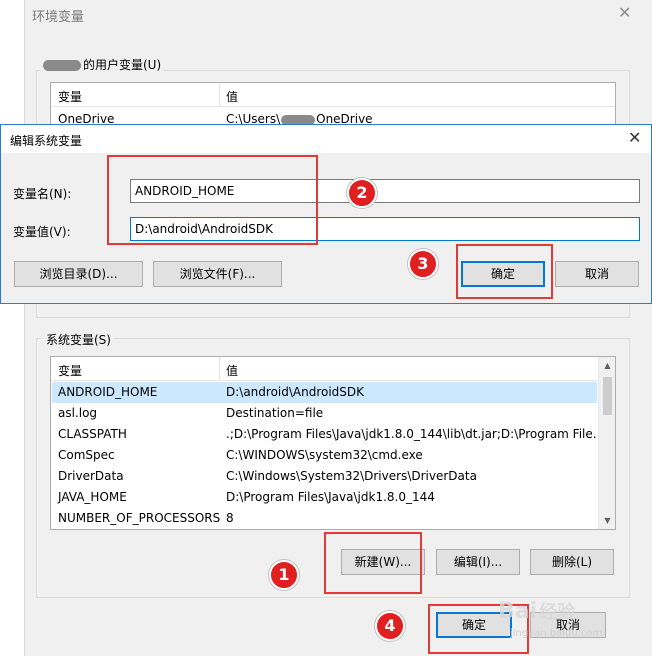 Image resolution: width=652 pixels, height=656 pixels. I want to click on user-vars-legend: 的用户变量(U), so click(102, 64).